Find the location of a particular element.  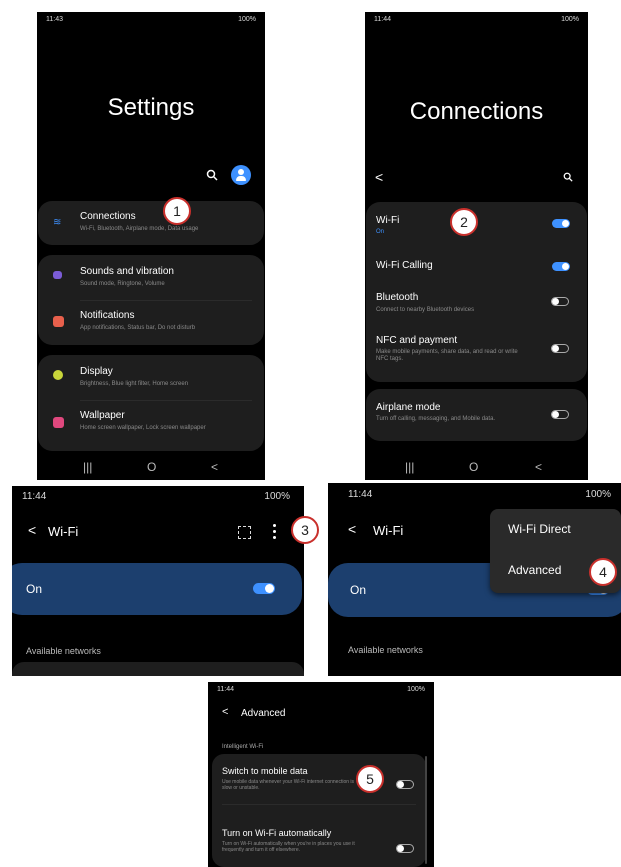

connections-item-wifi-calling: Wi-Fi Calling is located at coordinates (476, 268).